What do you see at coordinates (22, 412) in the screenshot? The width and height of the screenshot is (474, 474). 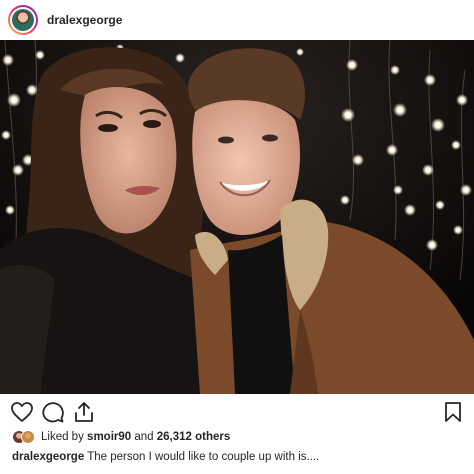 I see `heart-icon` at bounding box center [22, 412].